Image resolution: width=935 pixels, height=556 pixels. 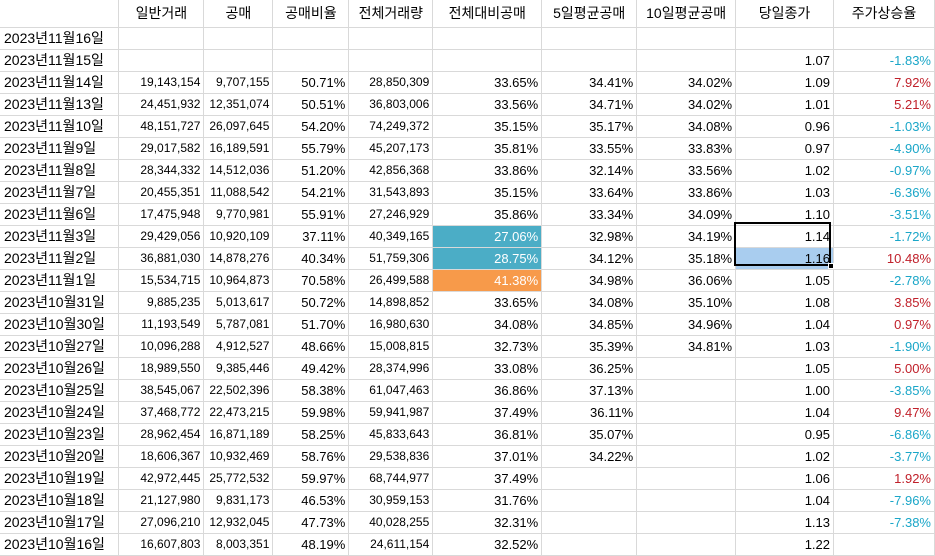 I want to click on cell-total-volume: 45,207,173, so click(x=391, y=148).